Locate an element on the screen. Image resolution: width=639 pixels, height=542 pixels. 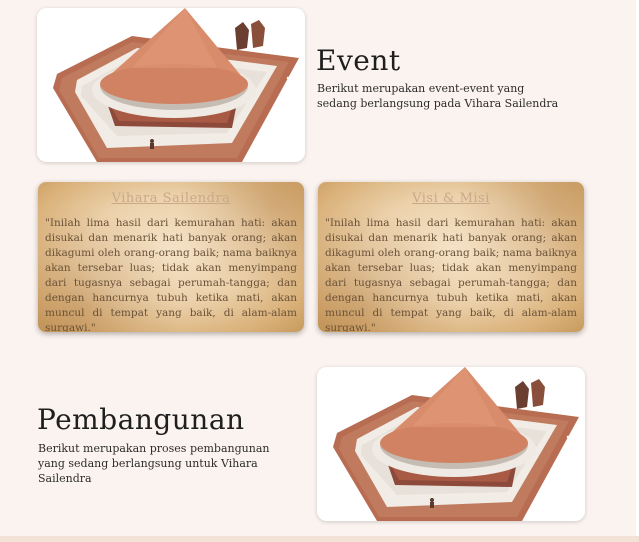
card-title: Visi & Misi is located at coordinates (451, 198).